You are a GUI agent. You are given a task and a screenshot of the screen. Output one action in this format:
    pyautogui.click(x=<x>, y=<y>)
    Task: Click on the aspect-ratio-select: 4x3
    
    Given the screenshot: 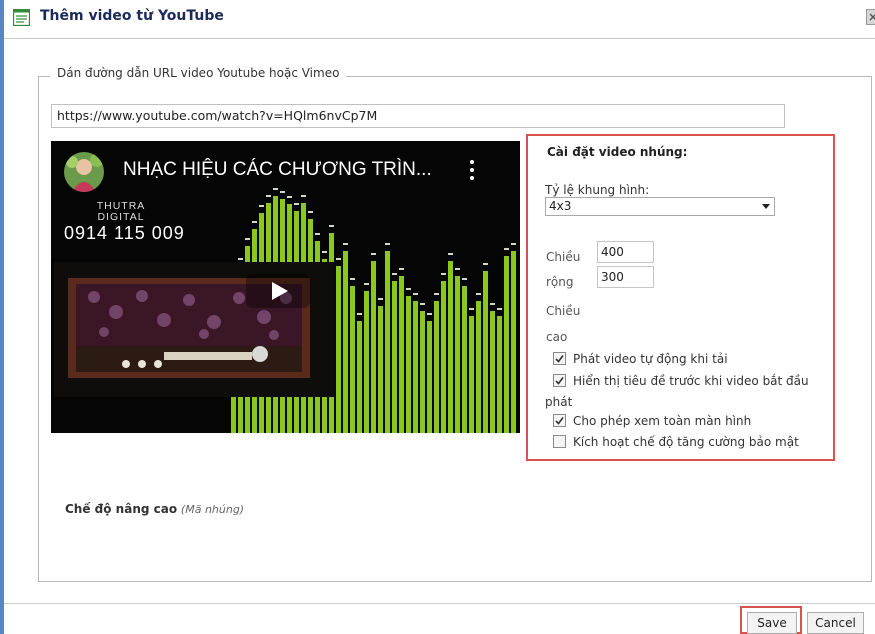 What is the action you would take?
    pyautogui.click(x=660, y=206)
    